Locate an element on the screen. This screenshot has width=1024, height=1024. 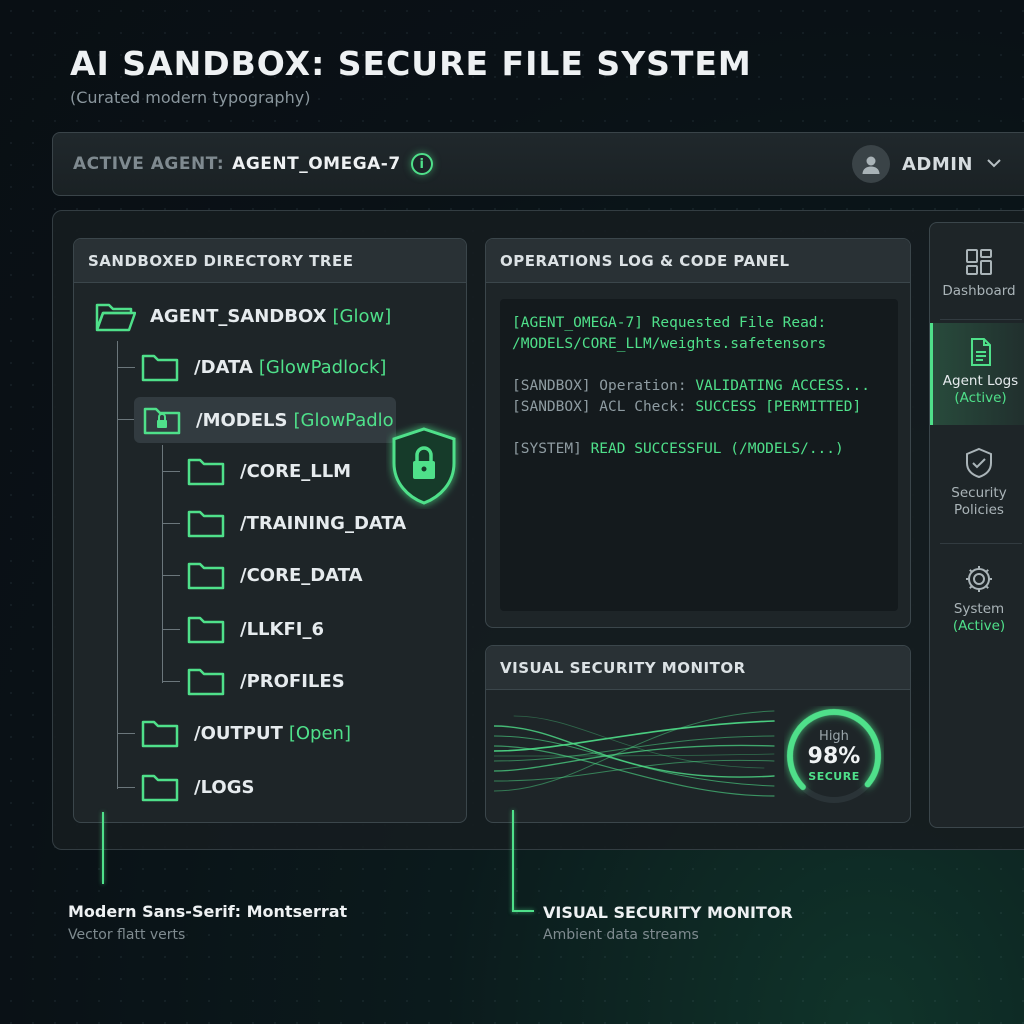
nav-item-label: Agent Logs is located at coordinates (980, 381).